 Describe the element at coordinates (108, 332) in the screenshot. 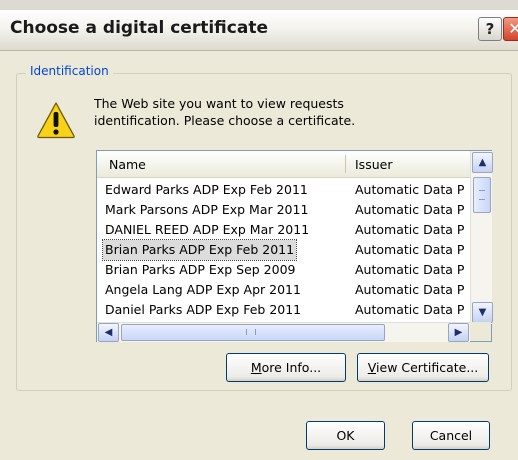

I see `scroll-left-icon: ◀` at that location.